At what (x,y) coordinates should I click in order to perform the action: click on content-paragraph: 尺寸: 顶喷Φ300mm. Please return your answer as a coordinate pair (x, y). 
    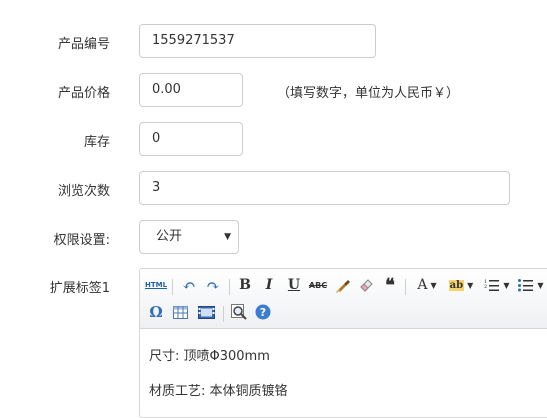
    Looking at the image, I should click on (209, 356).